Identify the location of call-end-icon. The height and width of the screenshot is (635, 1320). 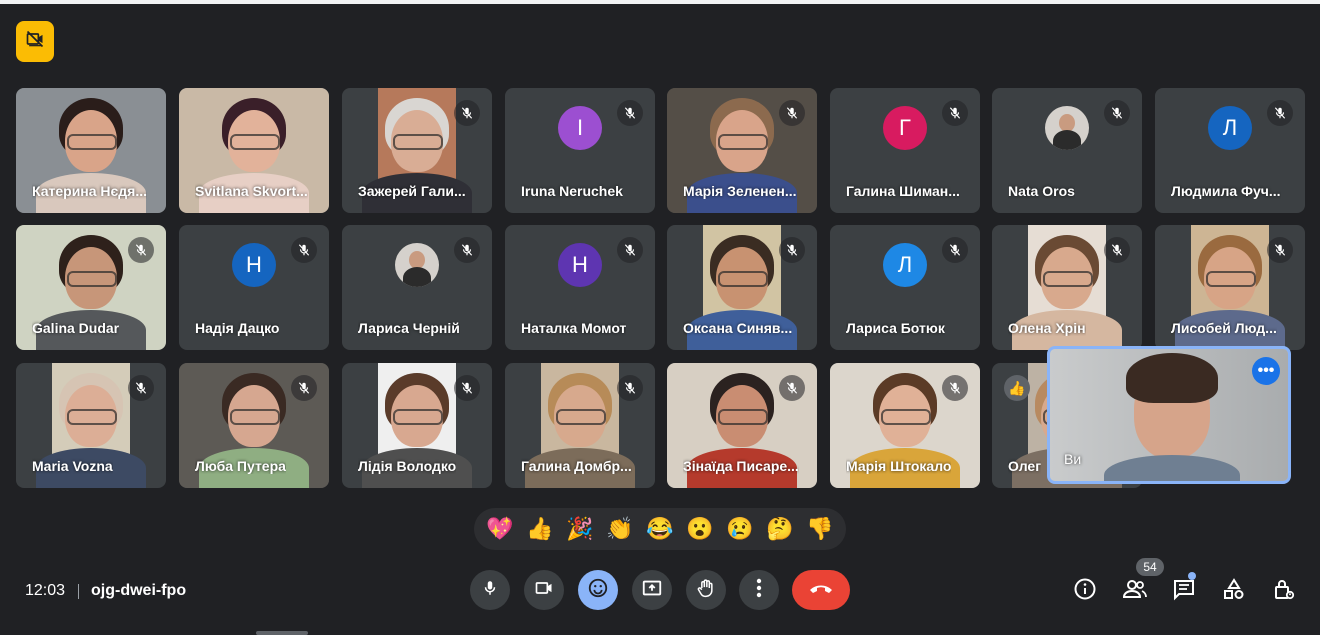
(821, 590).